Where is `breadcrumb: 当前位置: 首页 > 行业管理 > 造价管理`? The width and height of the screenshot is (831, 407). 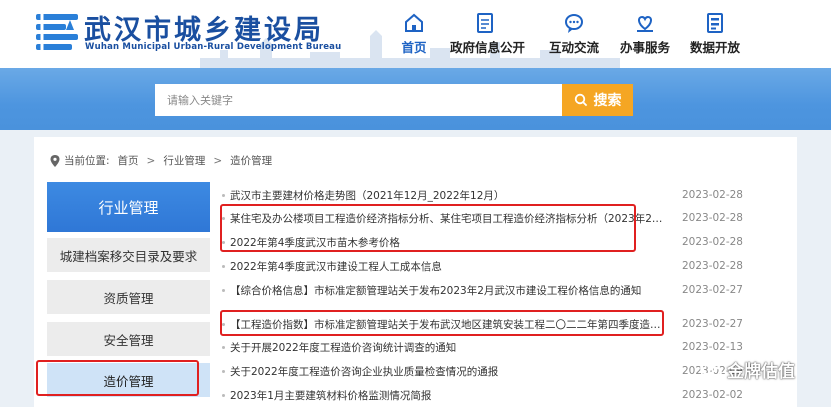 breadcrumb: 当前位置: 首页 > 行业管理 > 造价管理 is located at coordinates (161, 160).